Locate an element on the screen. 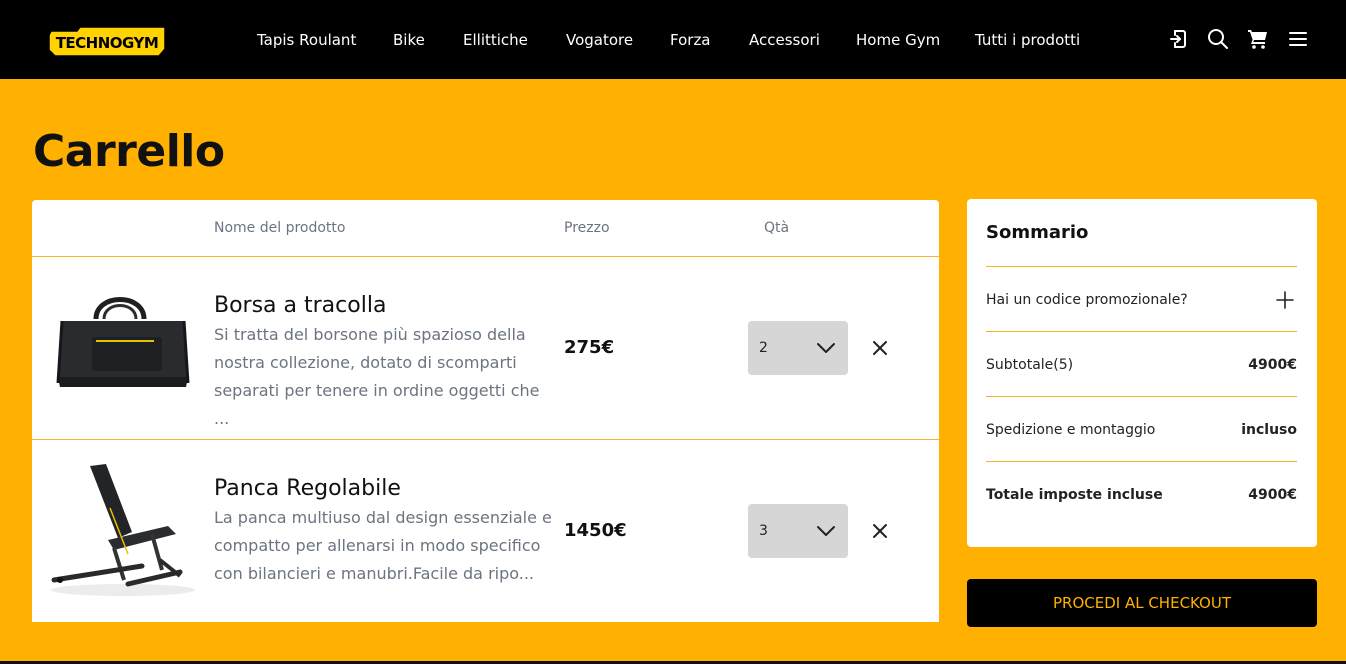  cart-icon is located at coordinates (1258, 39).